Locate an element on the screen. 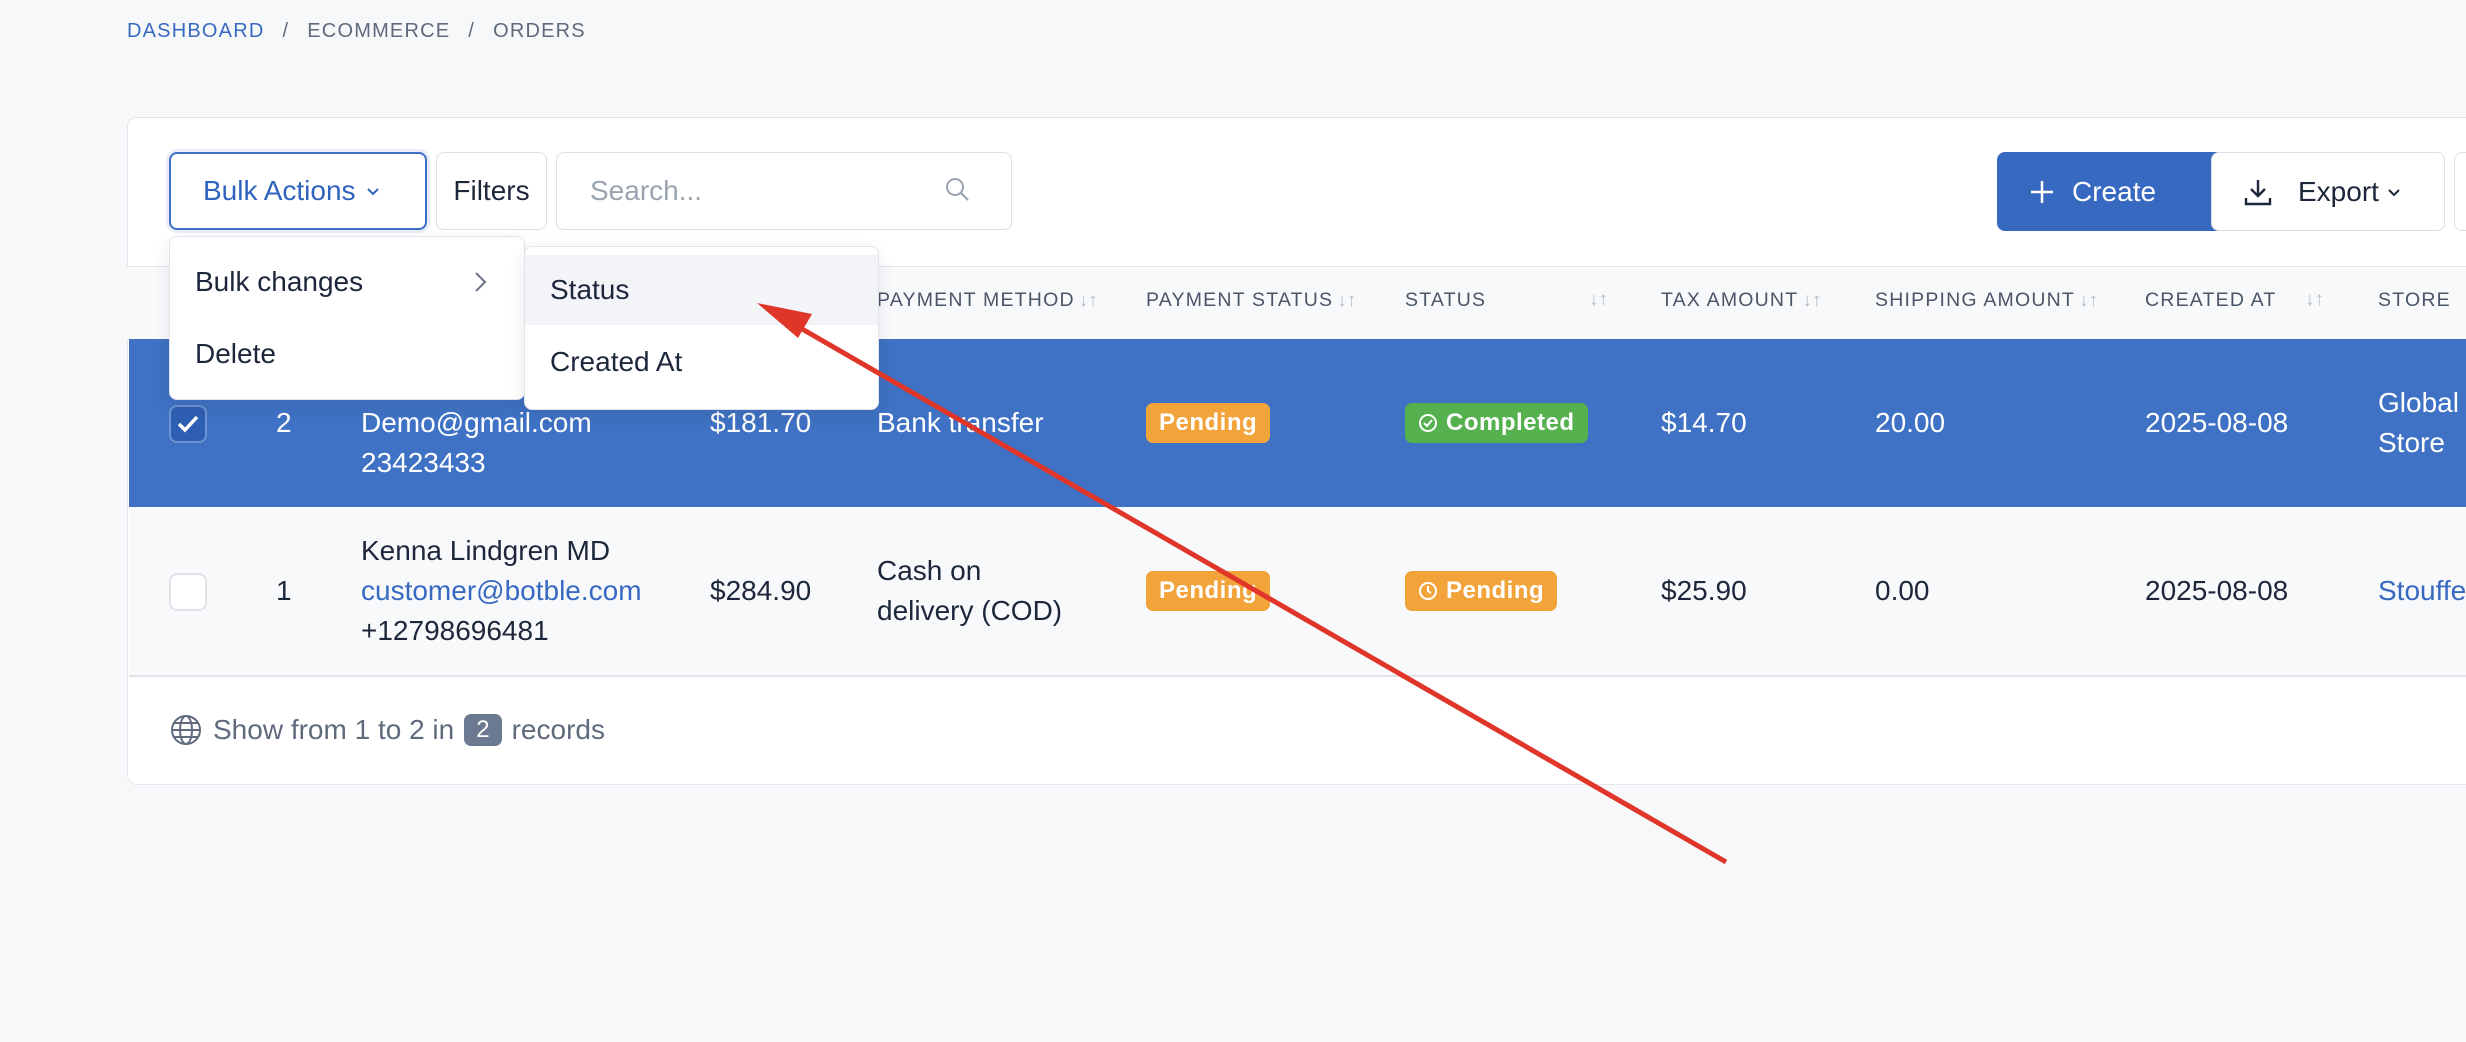 This screenshot has height=1042, width=2466. search-icon is located at coordinates (957, 189).